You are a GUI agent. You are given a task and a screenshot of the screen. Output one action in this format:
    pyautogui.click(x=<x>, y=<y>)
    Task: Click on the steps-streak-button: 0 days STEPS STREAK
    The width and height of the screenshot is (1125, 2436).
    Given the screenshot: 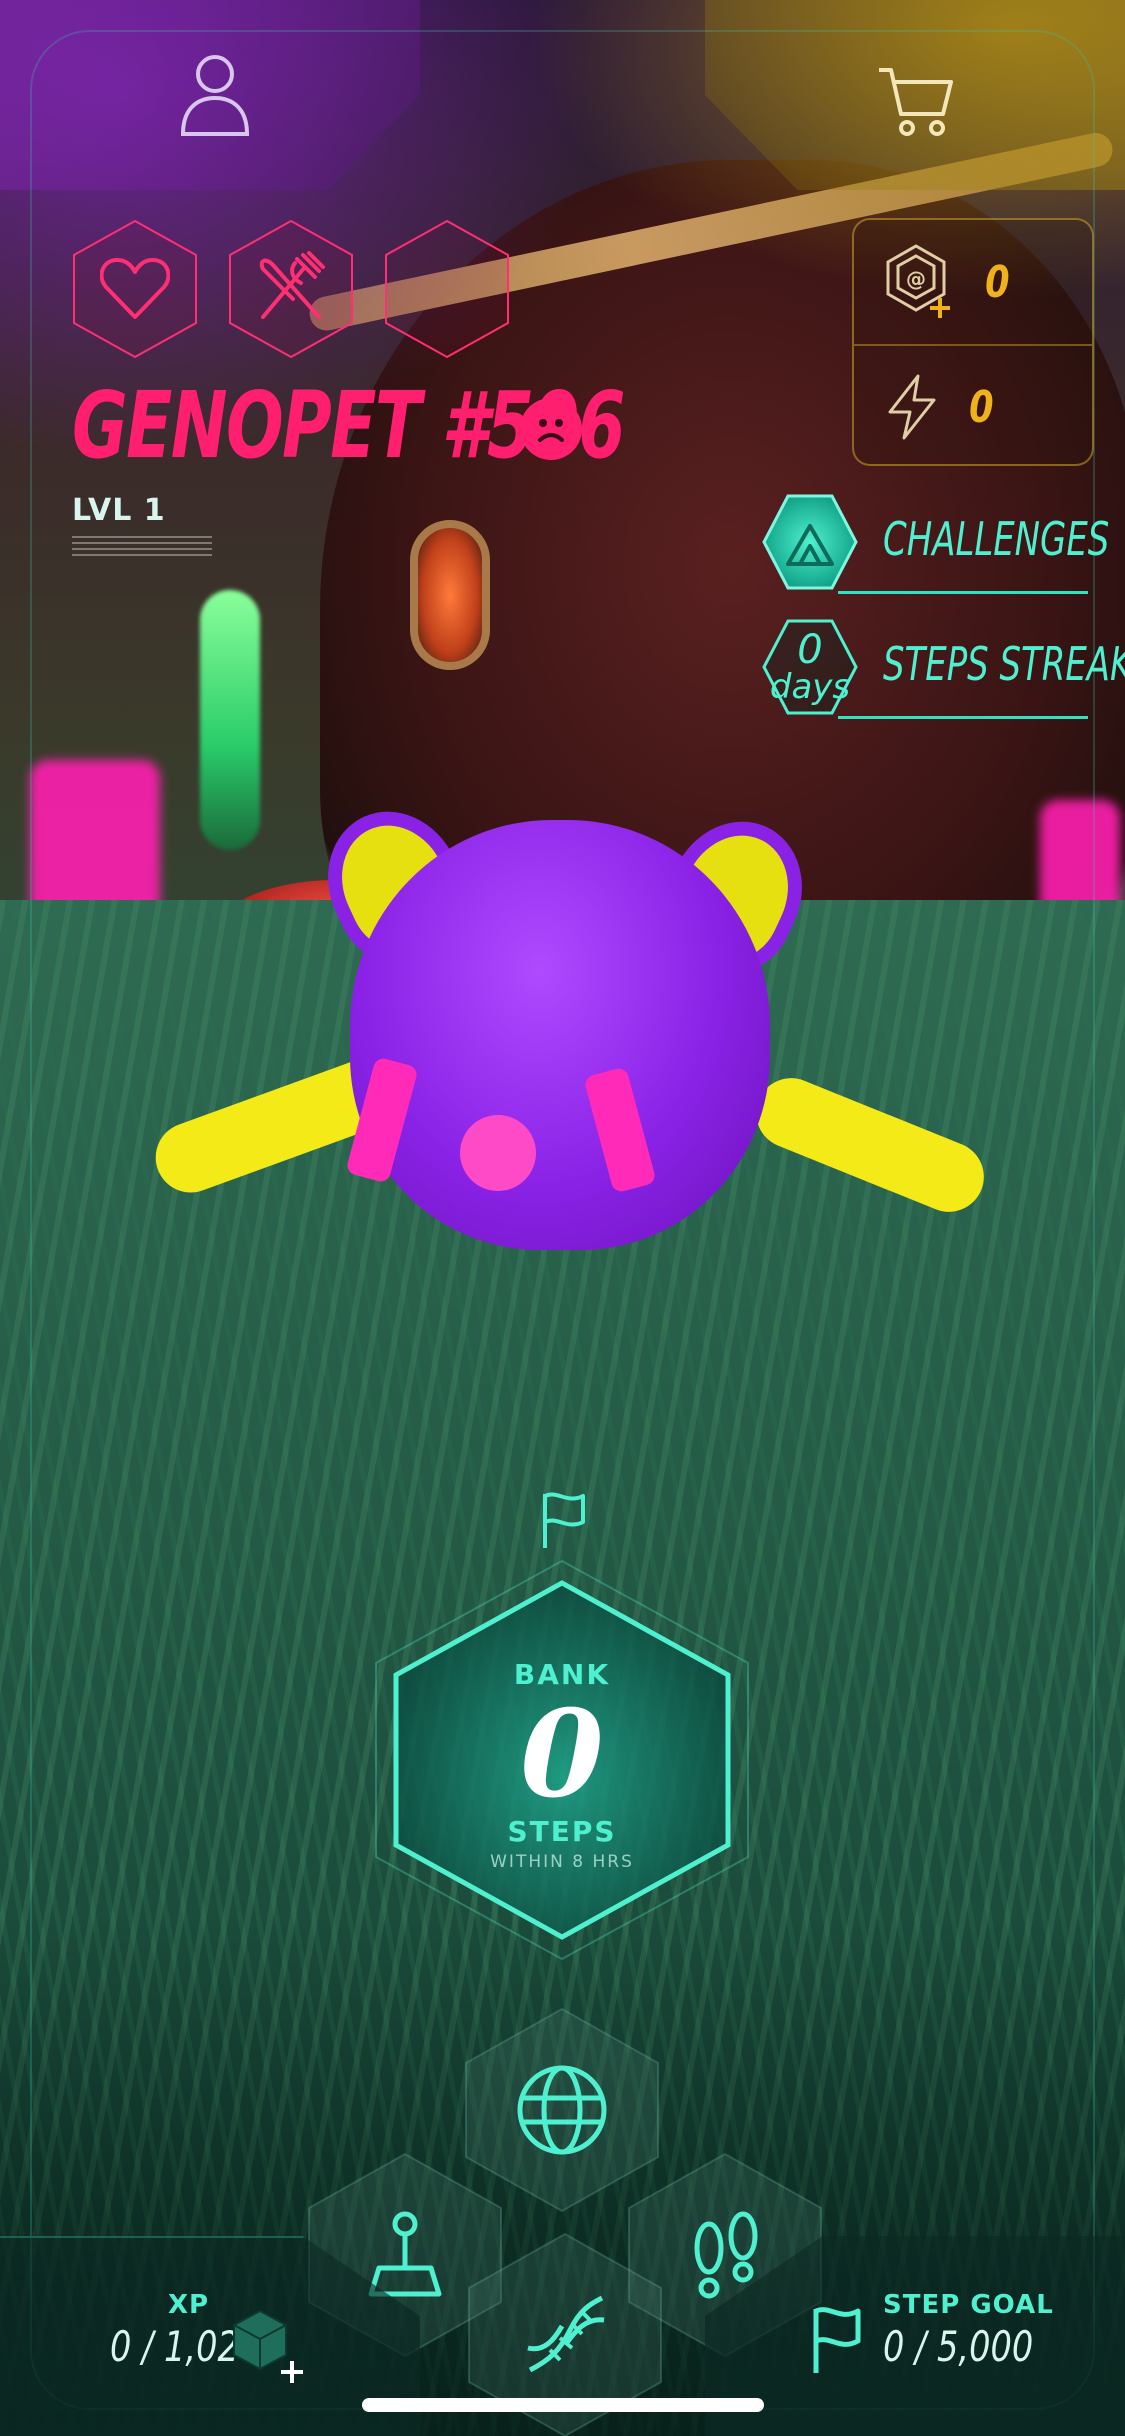 What is the action you would take?
    pyautogui.click(x=941, y=667)
    